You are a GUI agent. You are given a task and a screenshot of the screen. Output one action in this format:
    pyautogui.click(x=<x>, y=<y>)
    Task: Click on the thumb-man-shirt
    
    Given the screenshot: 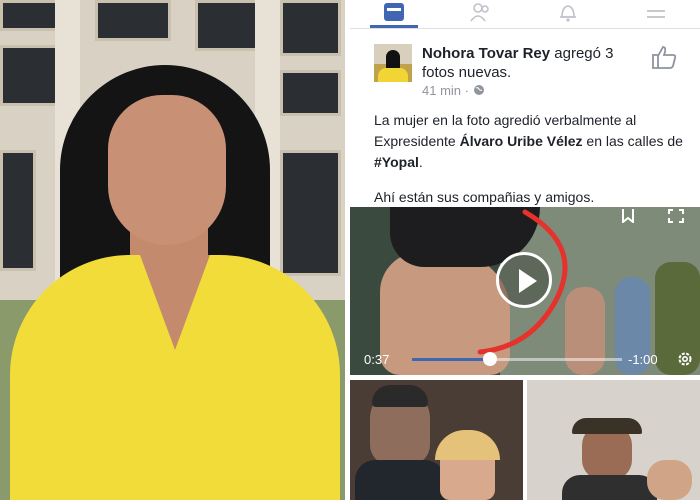 What is the action you would take?
    pyautogui.click(x=609, y=487)
    